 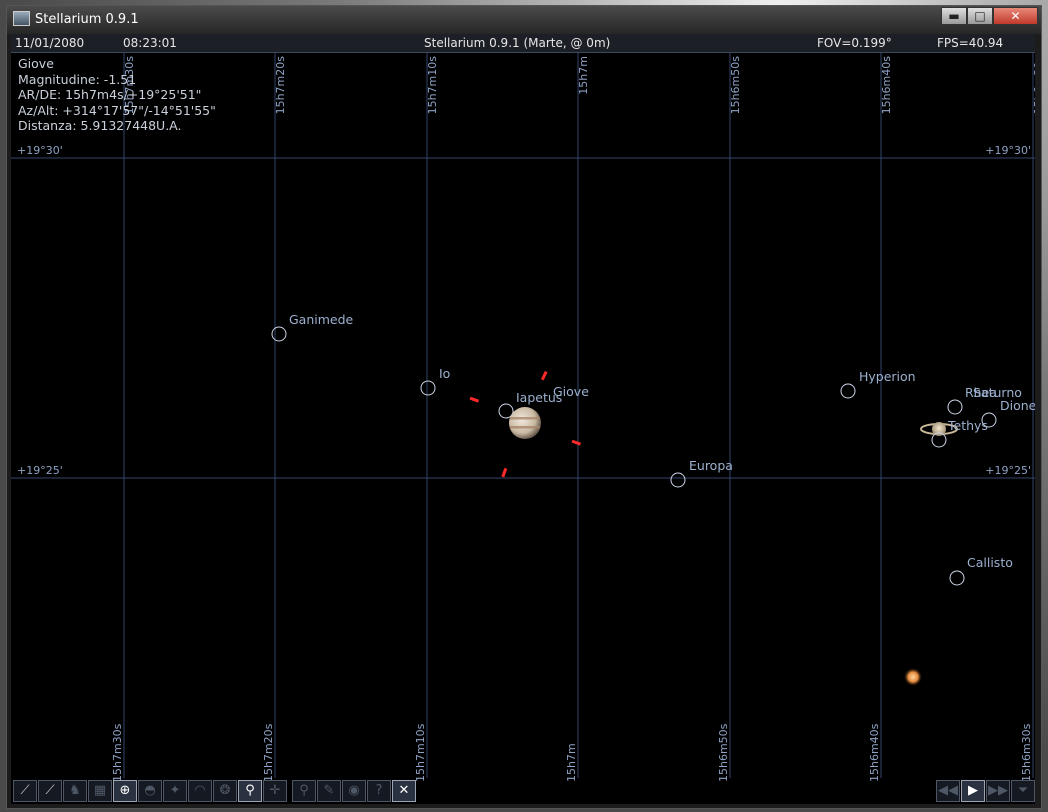 What do you see at coordinates (954, 16) in the screenshot?
I see `minimize-button: ▬` at bounding box center [954, 16].